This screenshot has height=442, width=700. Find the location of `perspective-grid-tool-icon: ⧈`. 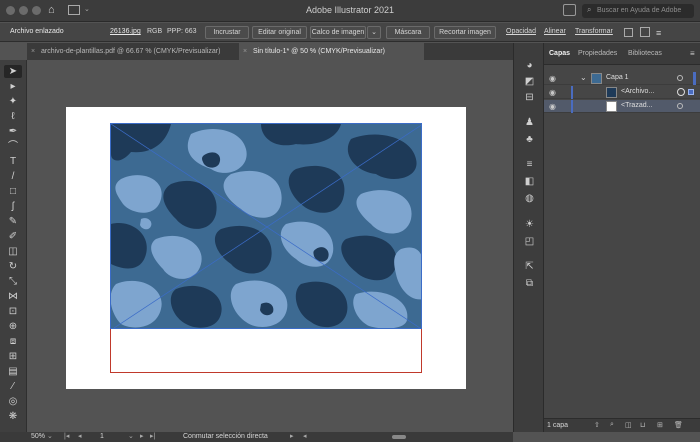

perspective-grid-tool-icon: ⧈ is located at coordinates (13, 341).